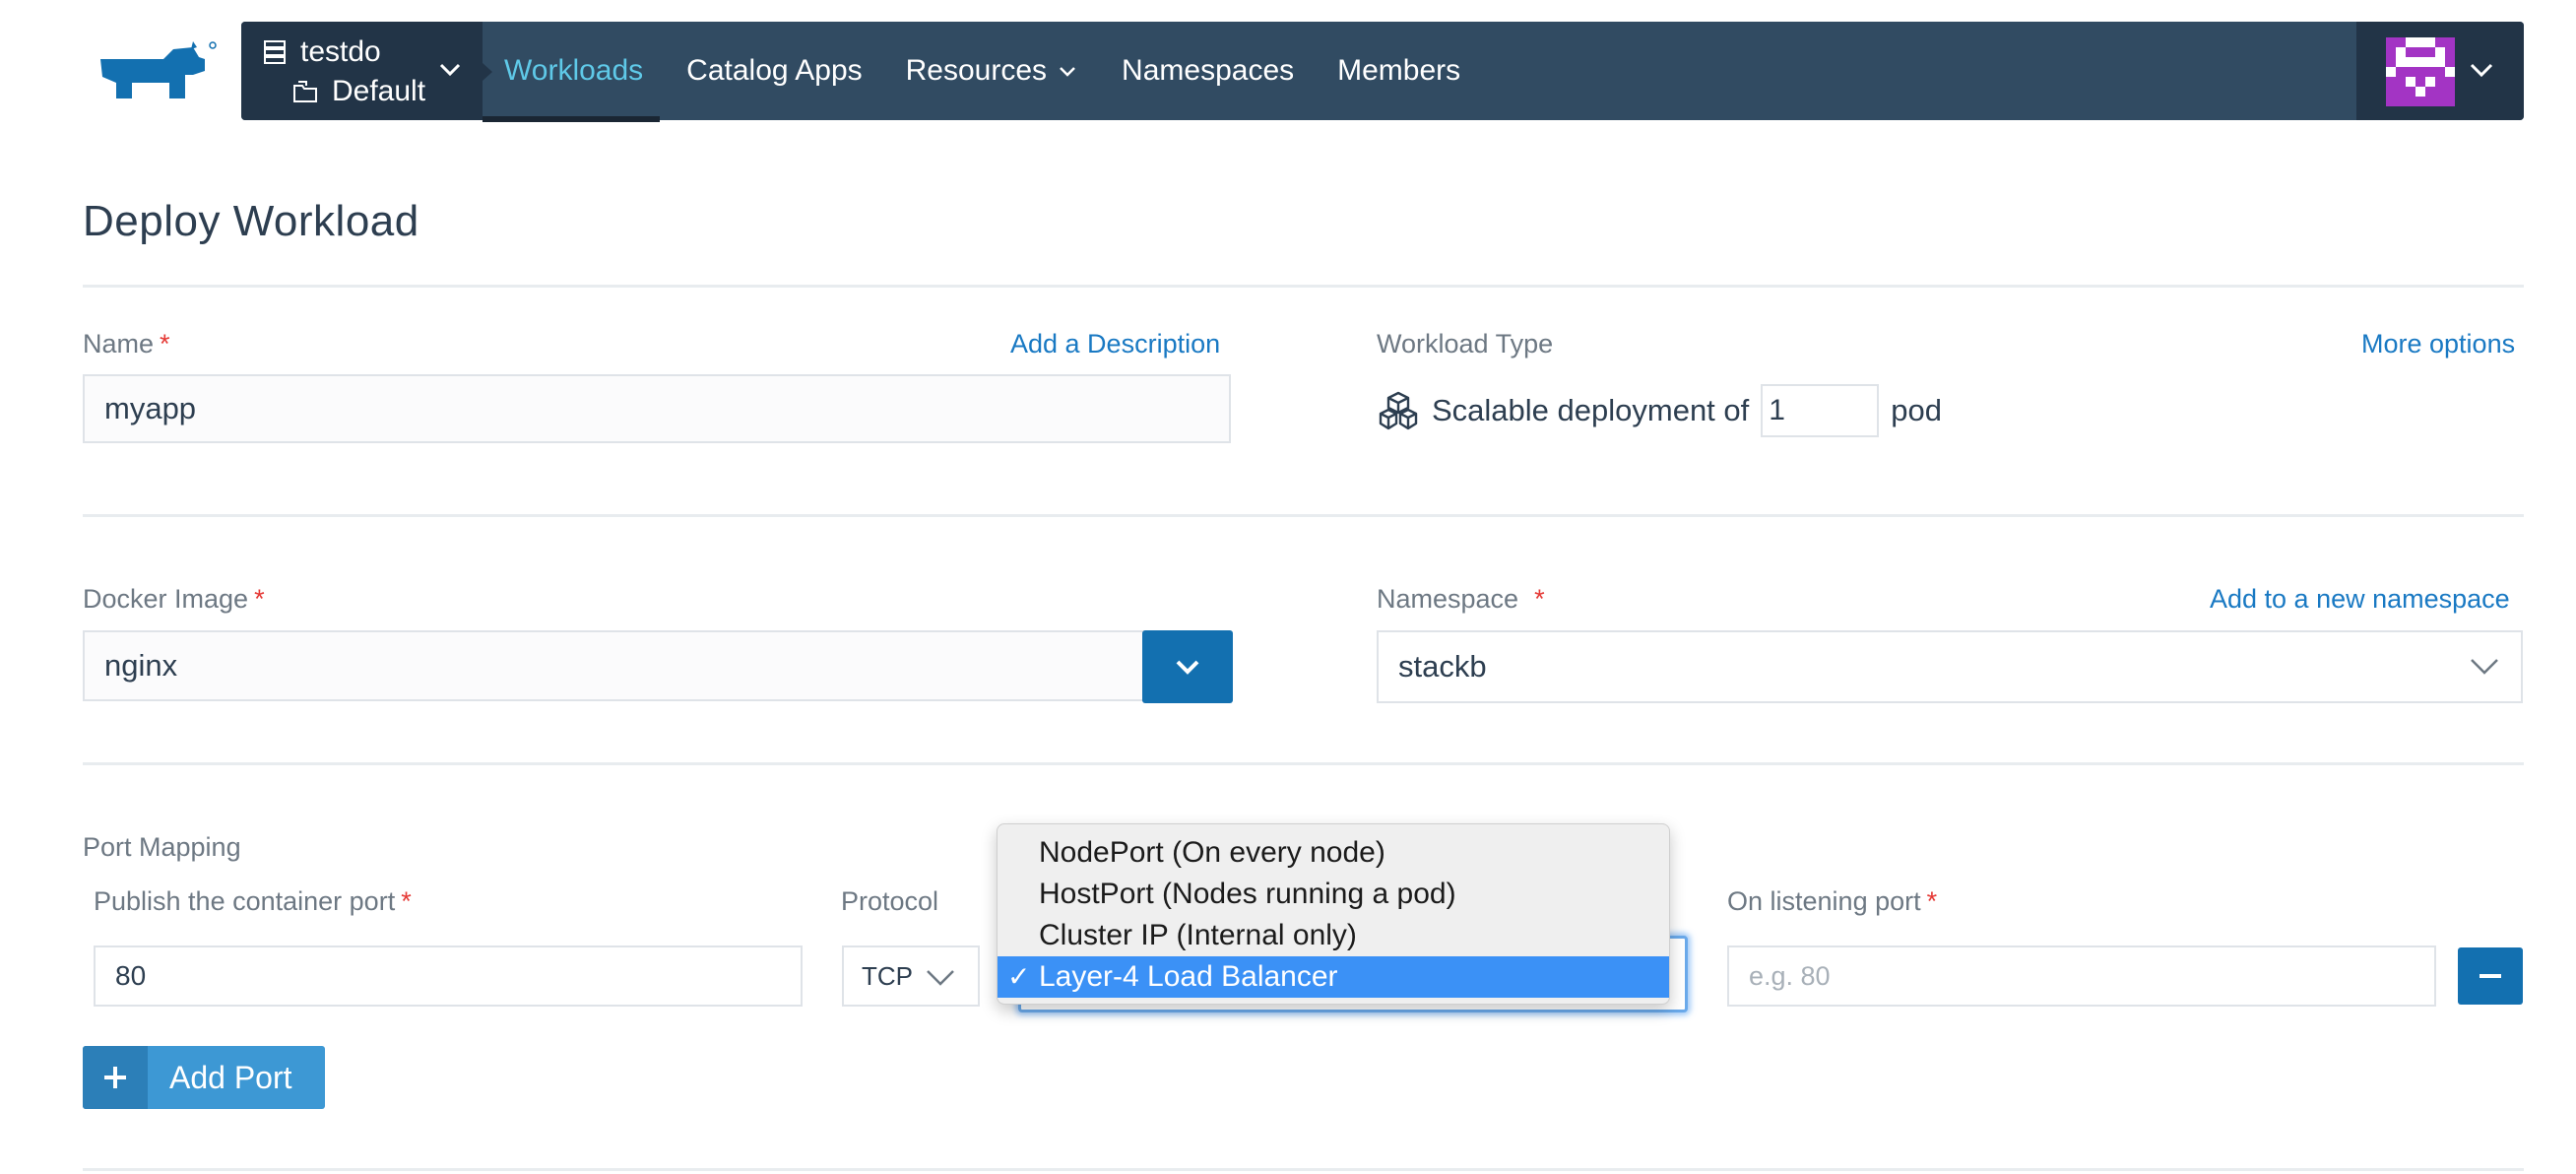 This screenshot has height=1174, width=2576. I want to click on cluster-name: testdo, so click(340, 51).